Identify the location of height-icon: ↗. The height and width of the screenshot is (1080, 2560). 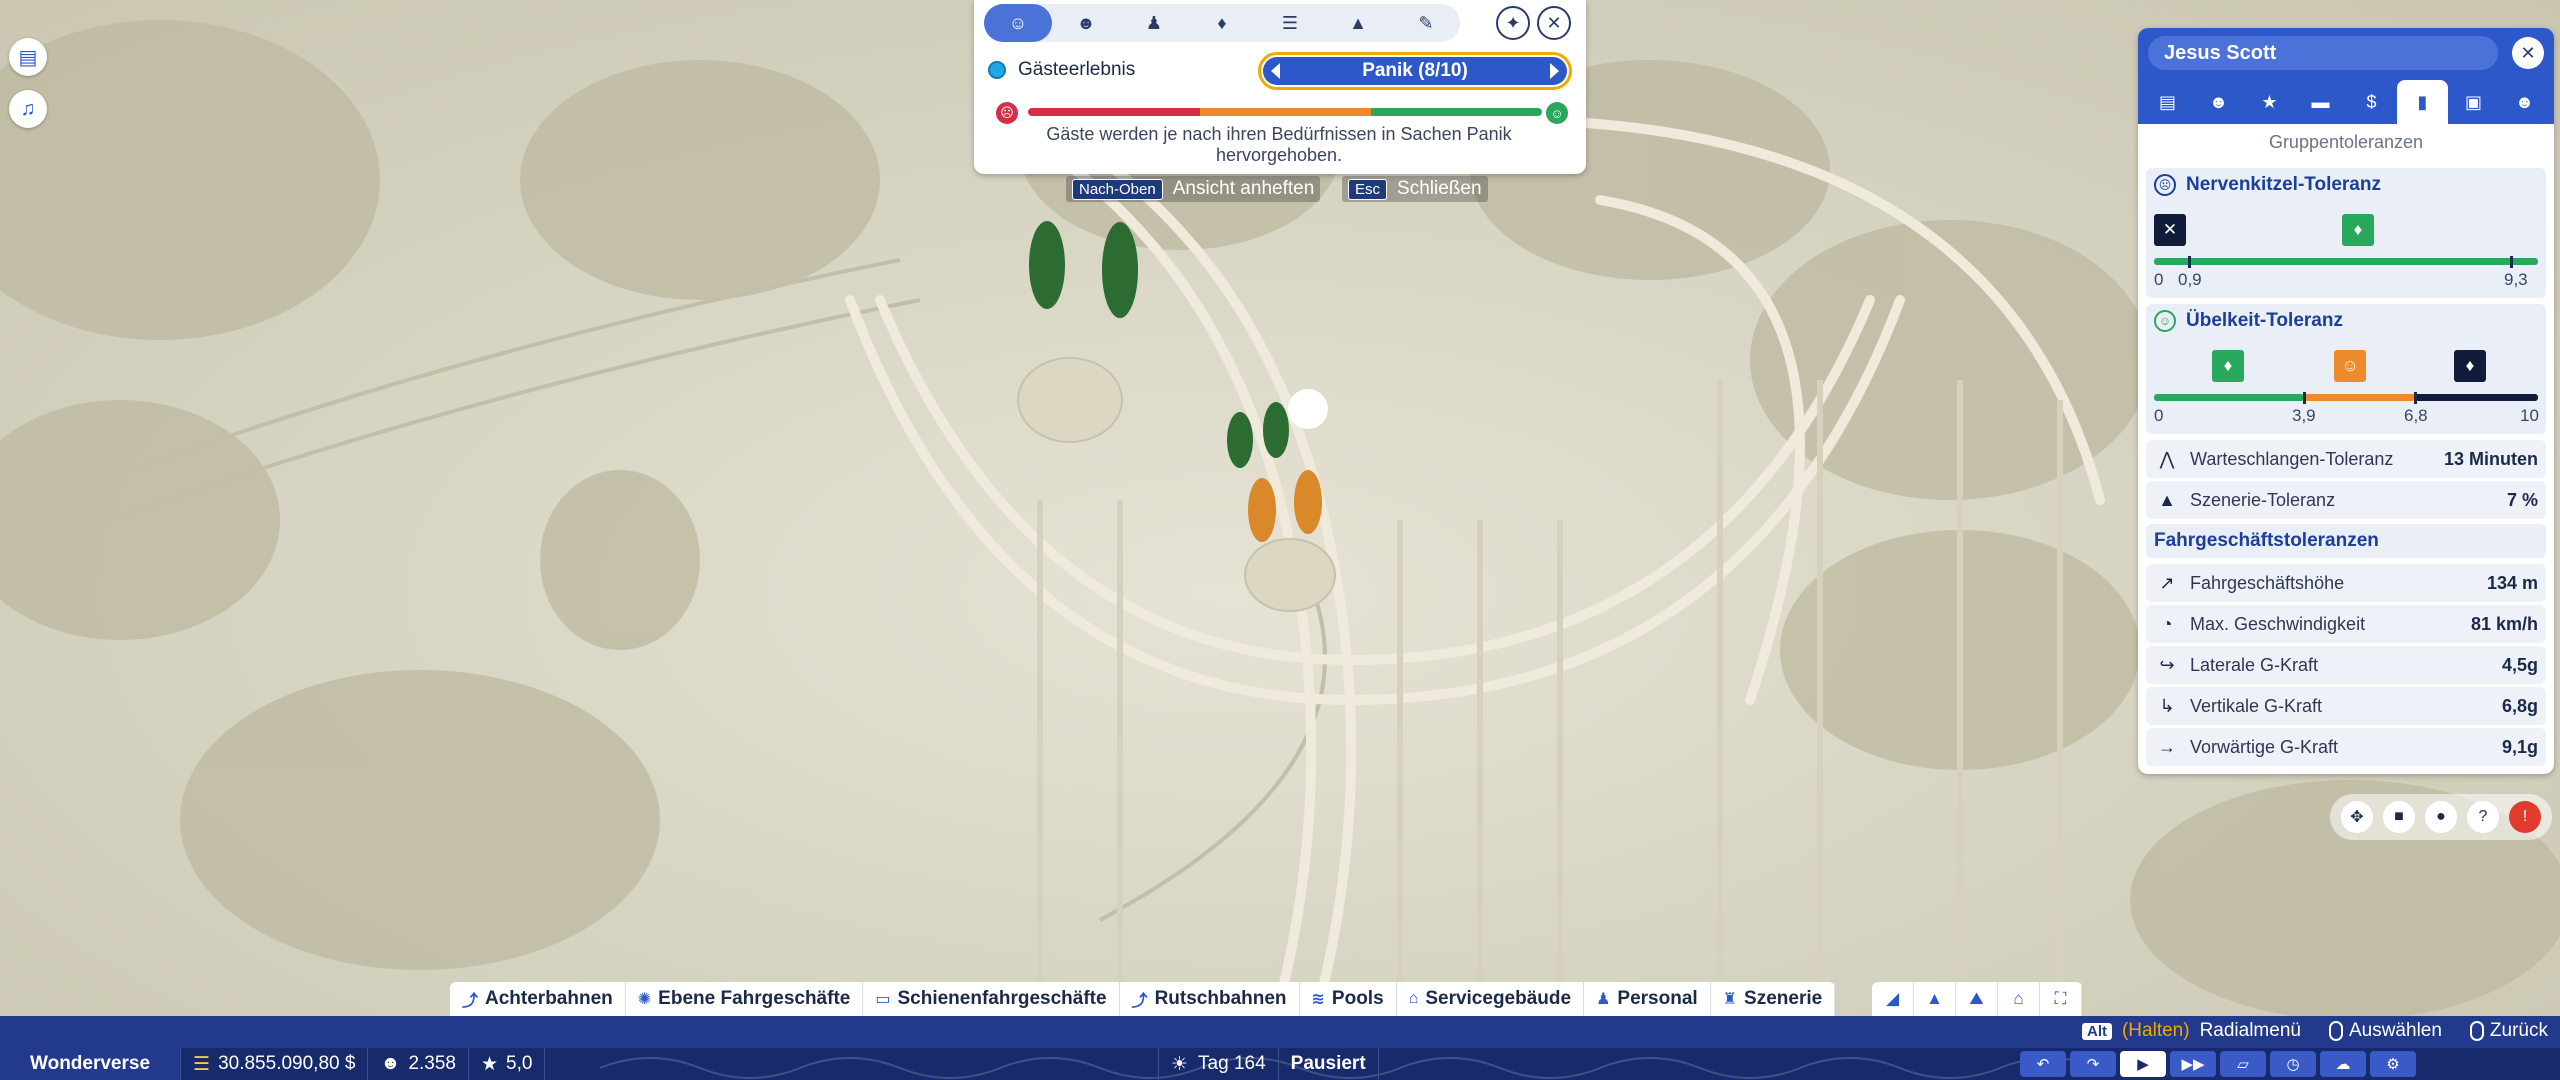
(2167, 582).